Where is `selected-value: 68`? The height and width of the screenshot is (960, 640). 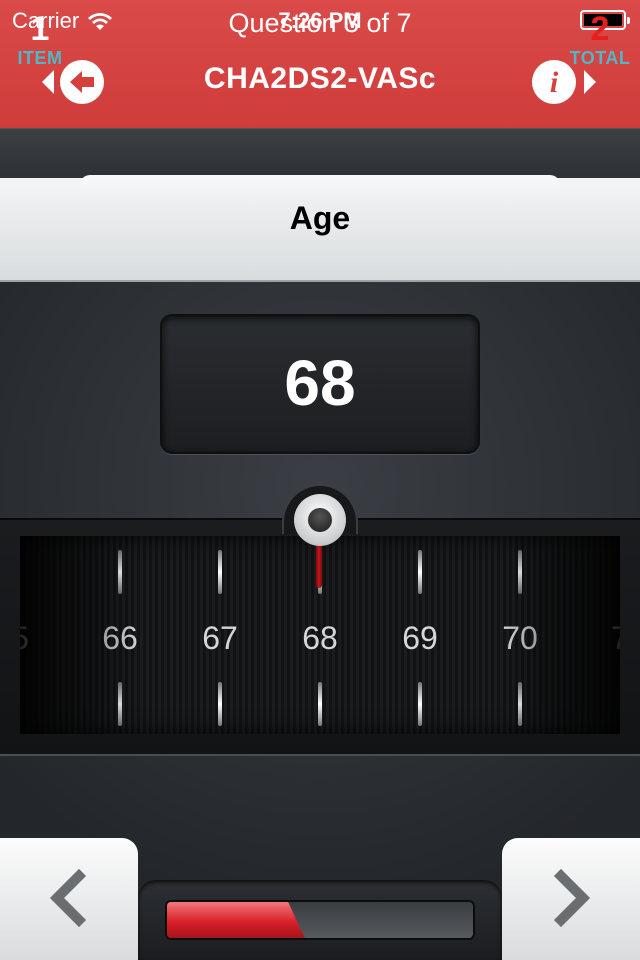 selected-value: 68 is located at coordinates (320, 383).